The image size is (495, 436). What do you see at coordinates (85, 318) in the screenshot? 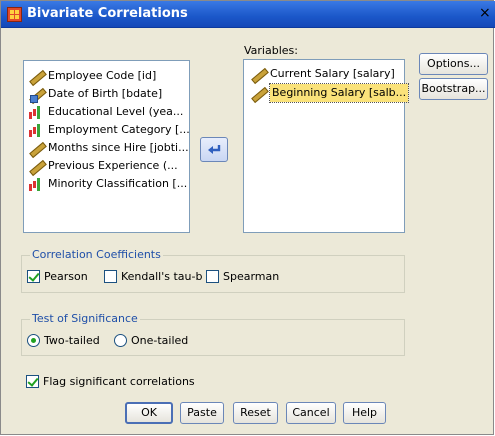
I see `group-legend: Test of Significance` at bounding box center [85, 318].